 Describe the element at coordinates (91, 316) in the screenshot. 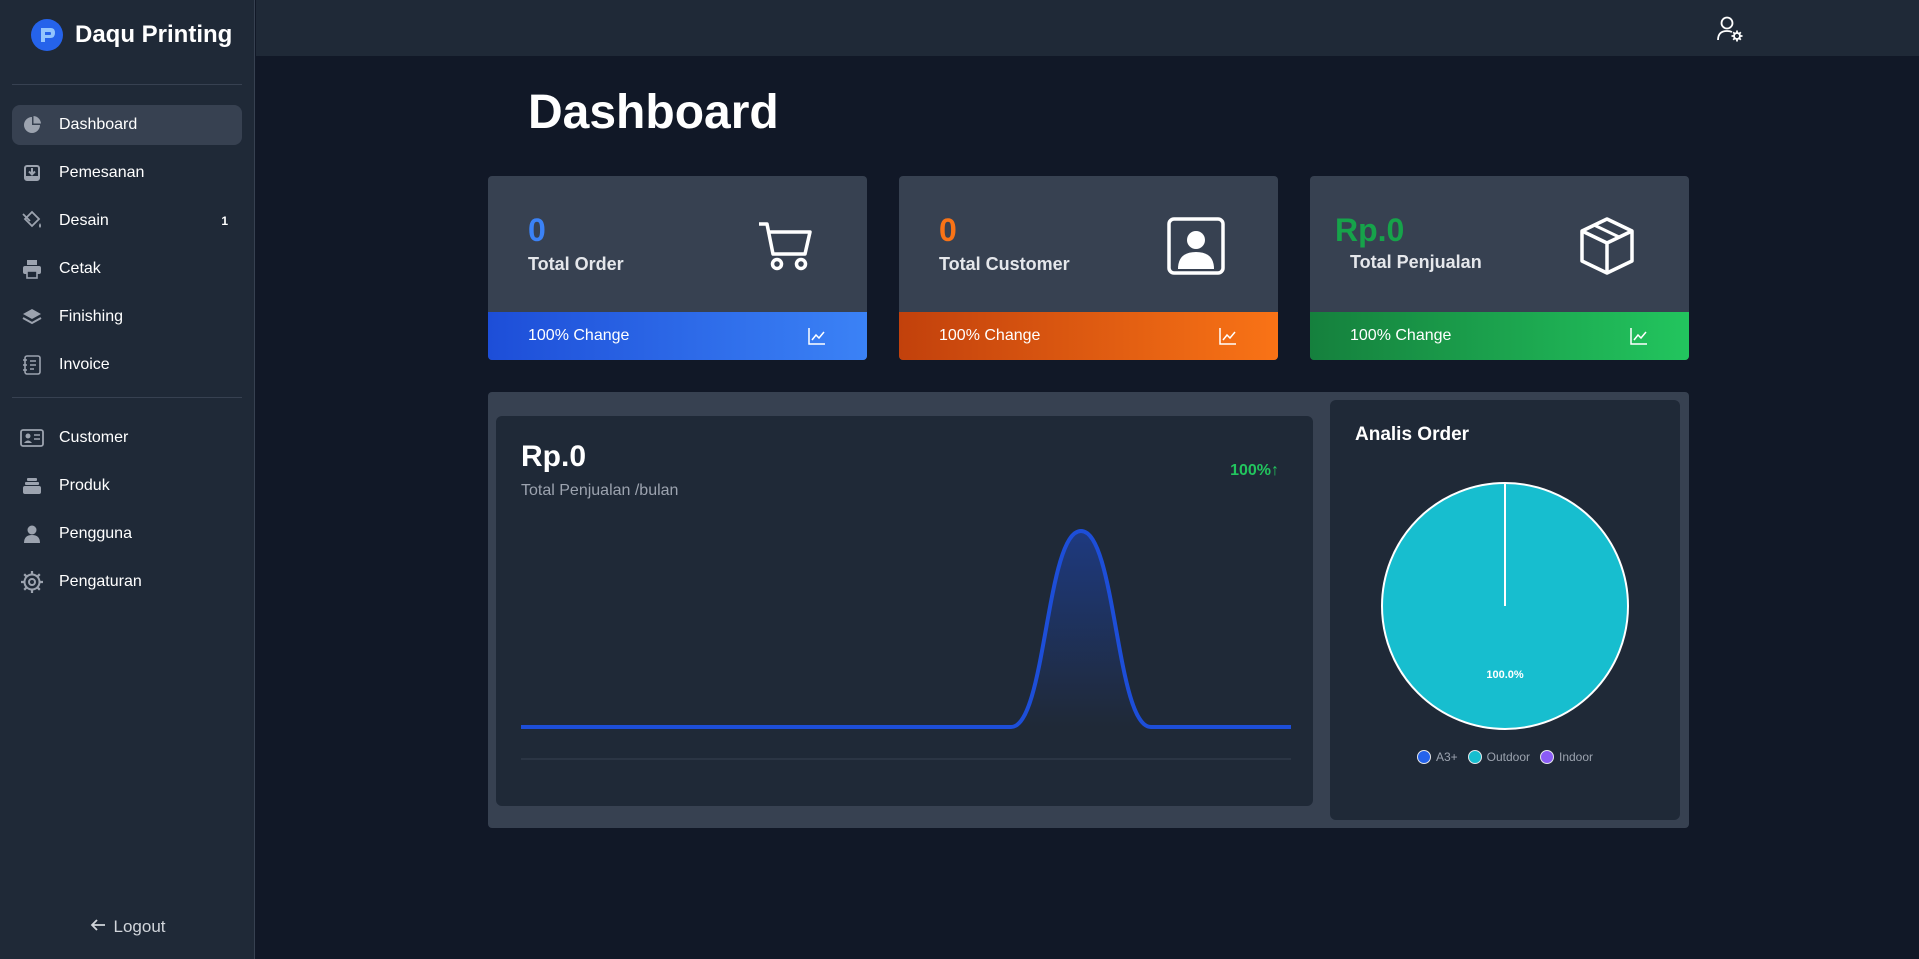

I see `sidebar-item-label: Finishing` at that location.